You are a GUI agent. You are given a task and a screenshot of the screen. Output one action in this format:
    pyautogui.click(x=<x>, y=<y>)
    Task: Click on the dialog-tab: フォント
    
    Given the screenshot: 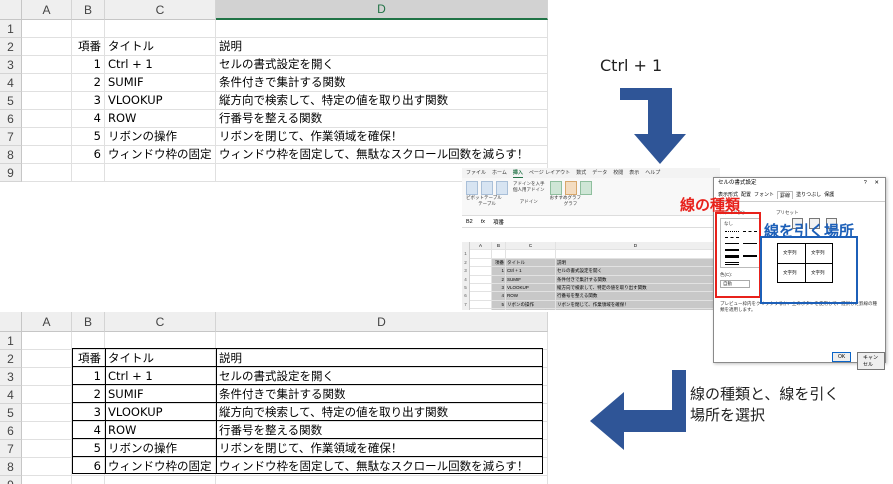 What is the action you would take?
    pyautogui.click(x=764, y=195)
    